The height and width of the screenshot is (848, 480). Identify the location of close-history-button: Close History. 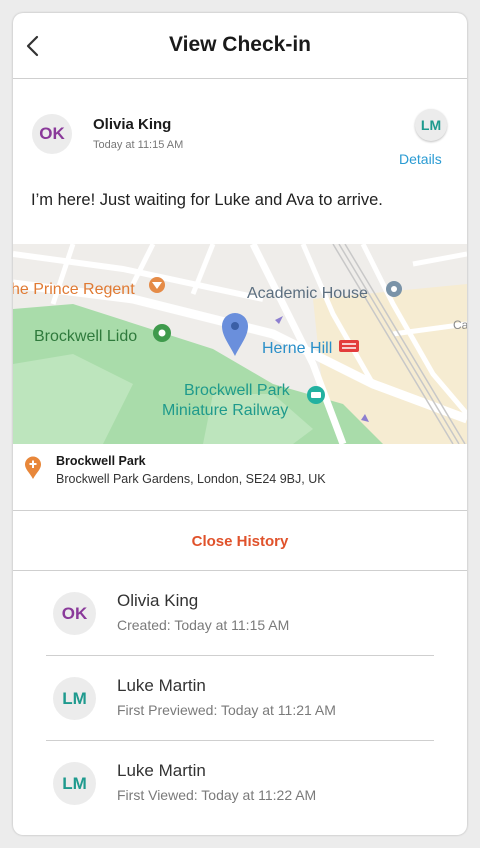
(240, 541).